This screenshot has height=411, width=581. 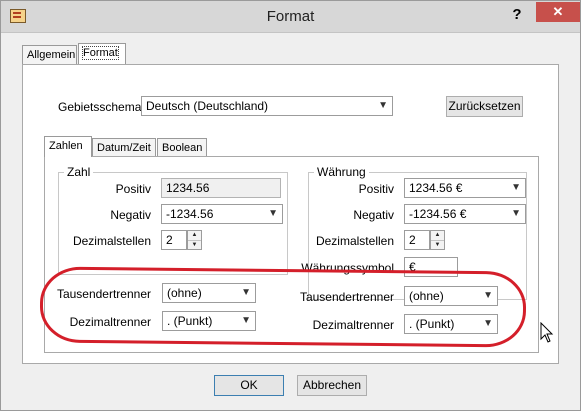 What do you see at coordinates (100, 107) in the screenshot?
I see `gebietsschema-label: Gebietsschema` at bounding box center [100, 107].